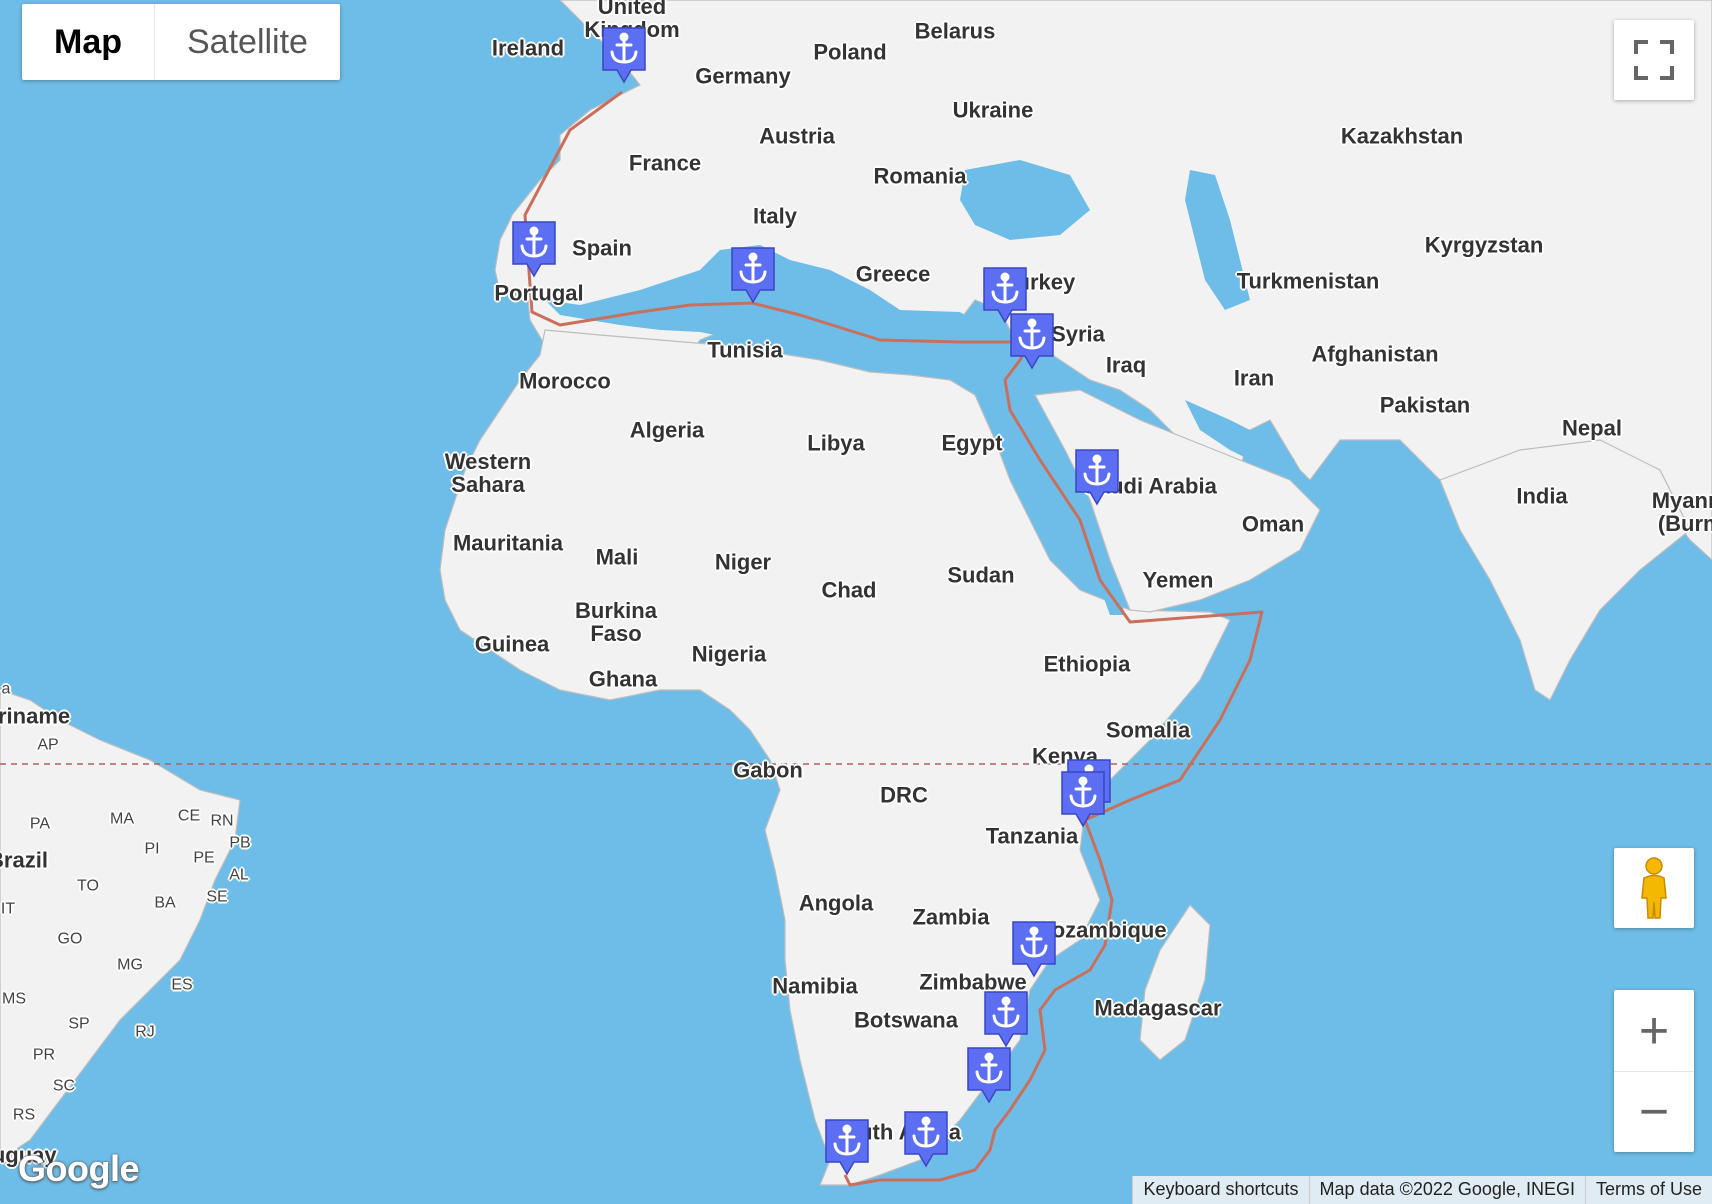  Describe the element at coordinates (1654, 888) in the screenshot. I see `street-view-pegman-button` at that location.